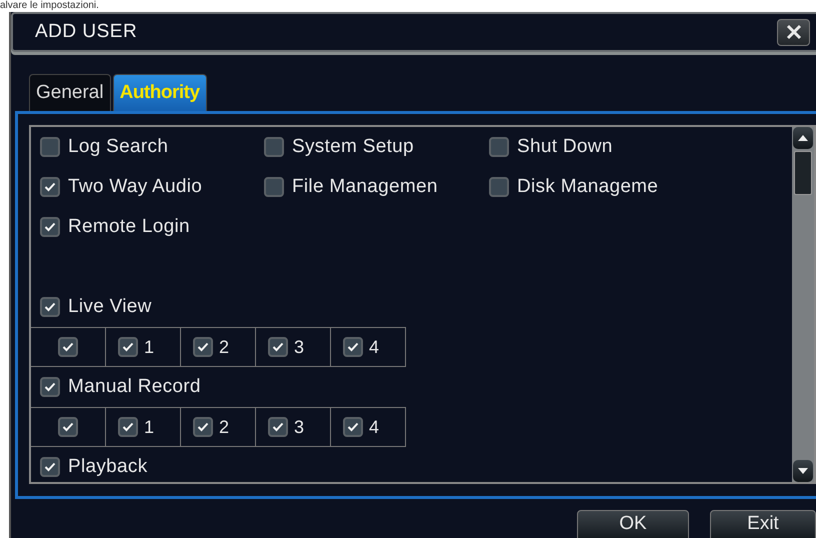  I want to click on permission-label: Live View, so click(110, 307).